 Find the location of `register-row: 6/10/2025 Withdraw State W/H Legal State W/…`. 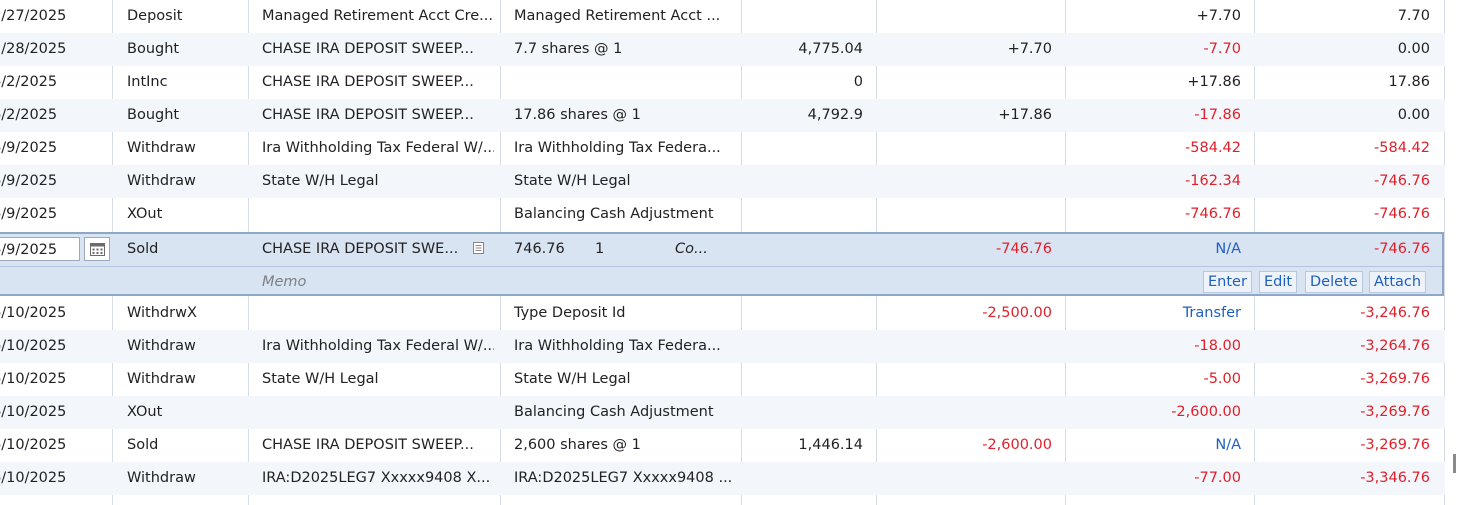

register-row: 6/10/2025 Withdraw State W/H Legal State W/… is located at coordinates (722, 379).